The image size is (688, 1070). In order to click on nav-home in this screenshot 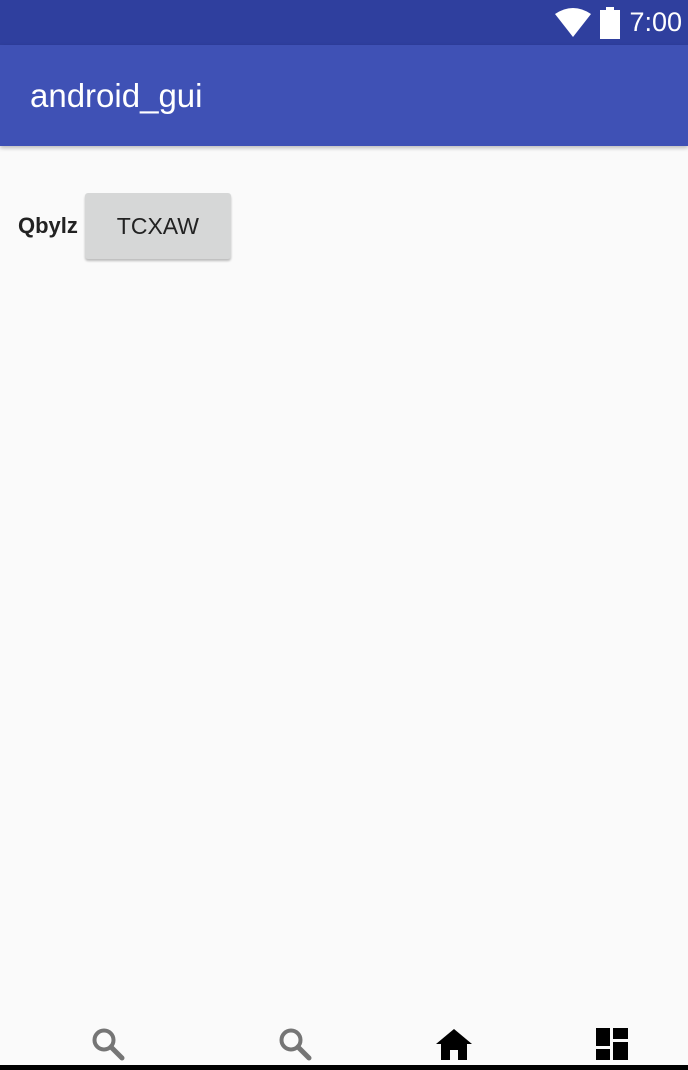, I will do `click(454, 1044)`.